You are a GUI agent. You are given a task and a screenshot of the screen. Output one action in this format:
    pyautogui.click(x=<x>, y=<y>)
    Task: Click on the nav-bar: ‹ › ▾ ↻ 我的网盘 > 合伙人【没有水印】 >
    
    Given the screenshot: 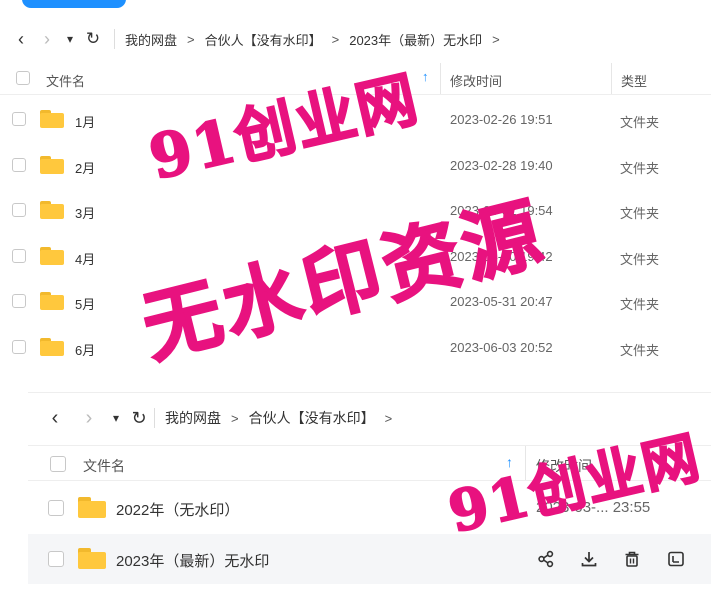 What is the action you would take?
    pyautogui.click(x=222, y=418)
    